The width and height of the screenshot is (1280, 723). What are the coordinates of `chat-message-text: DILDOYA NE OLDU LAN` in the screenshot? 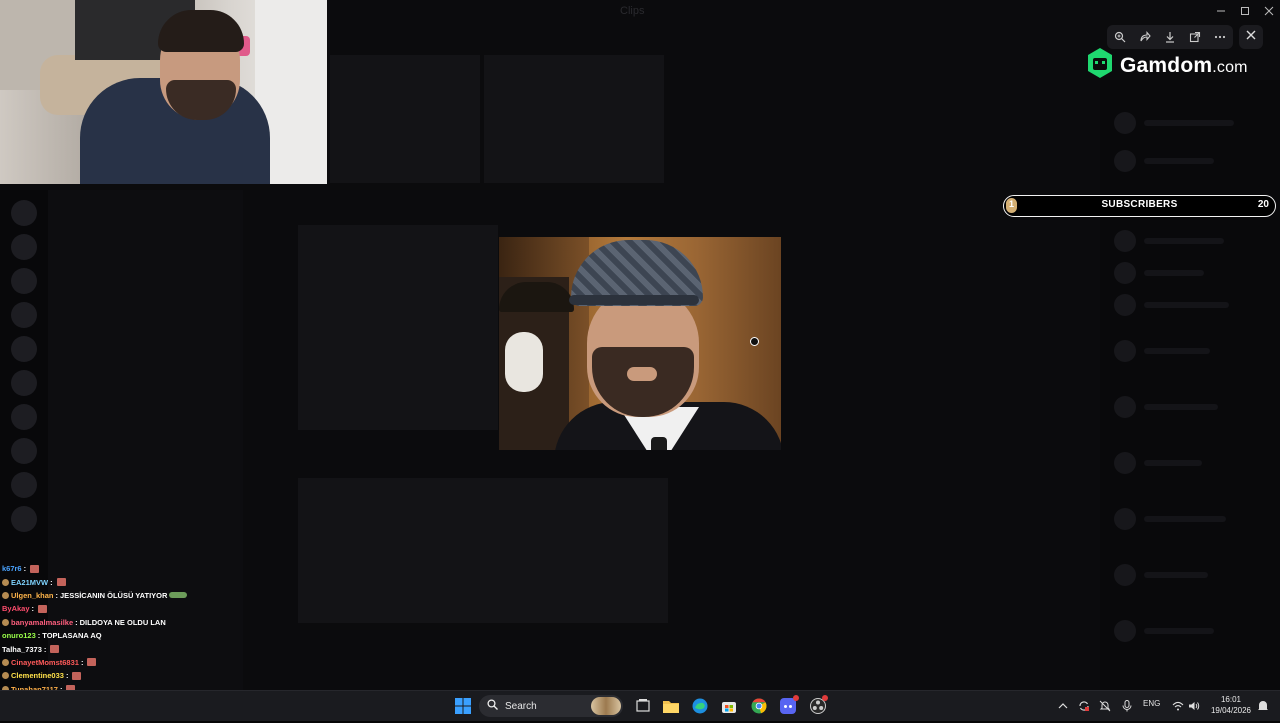 It's located at (122, 622).